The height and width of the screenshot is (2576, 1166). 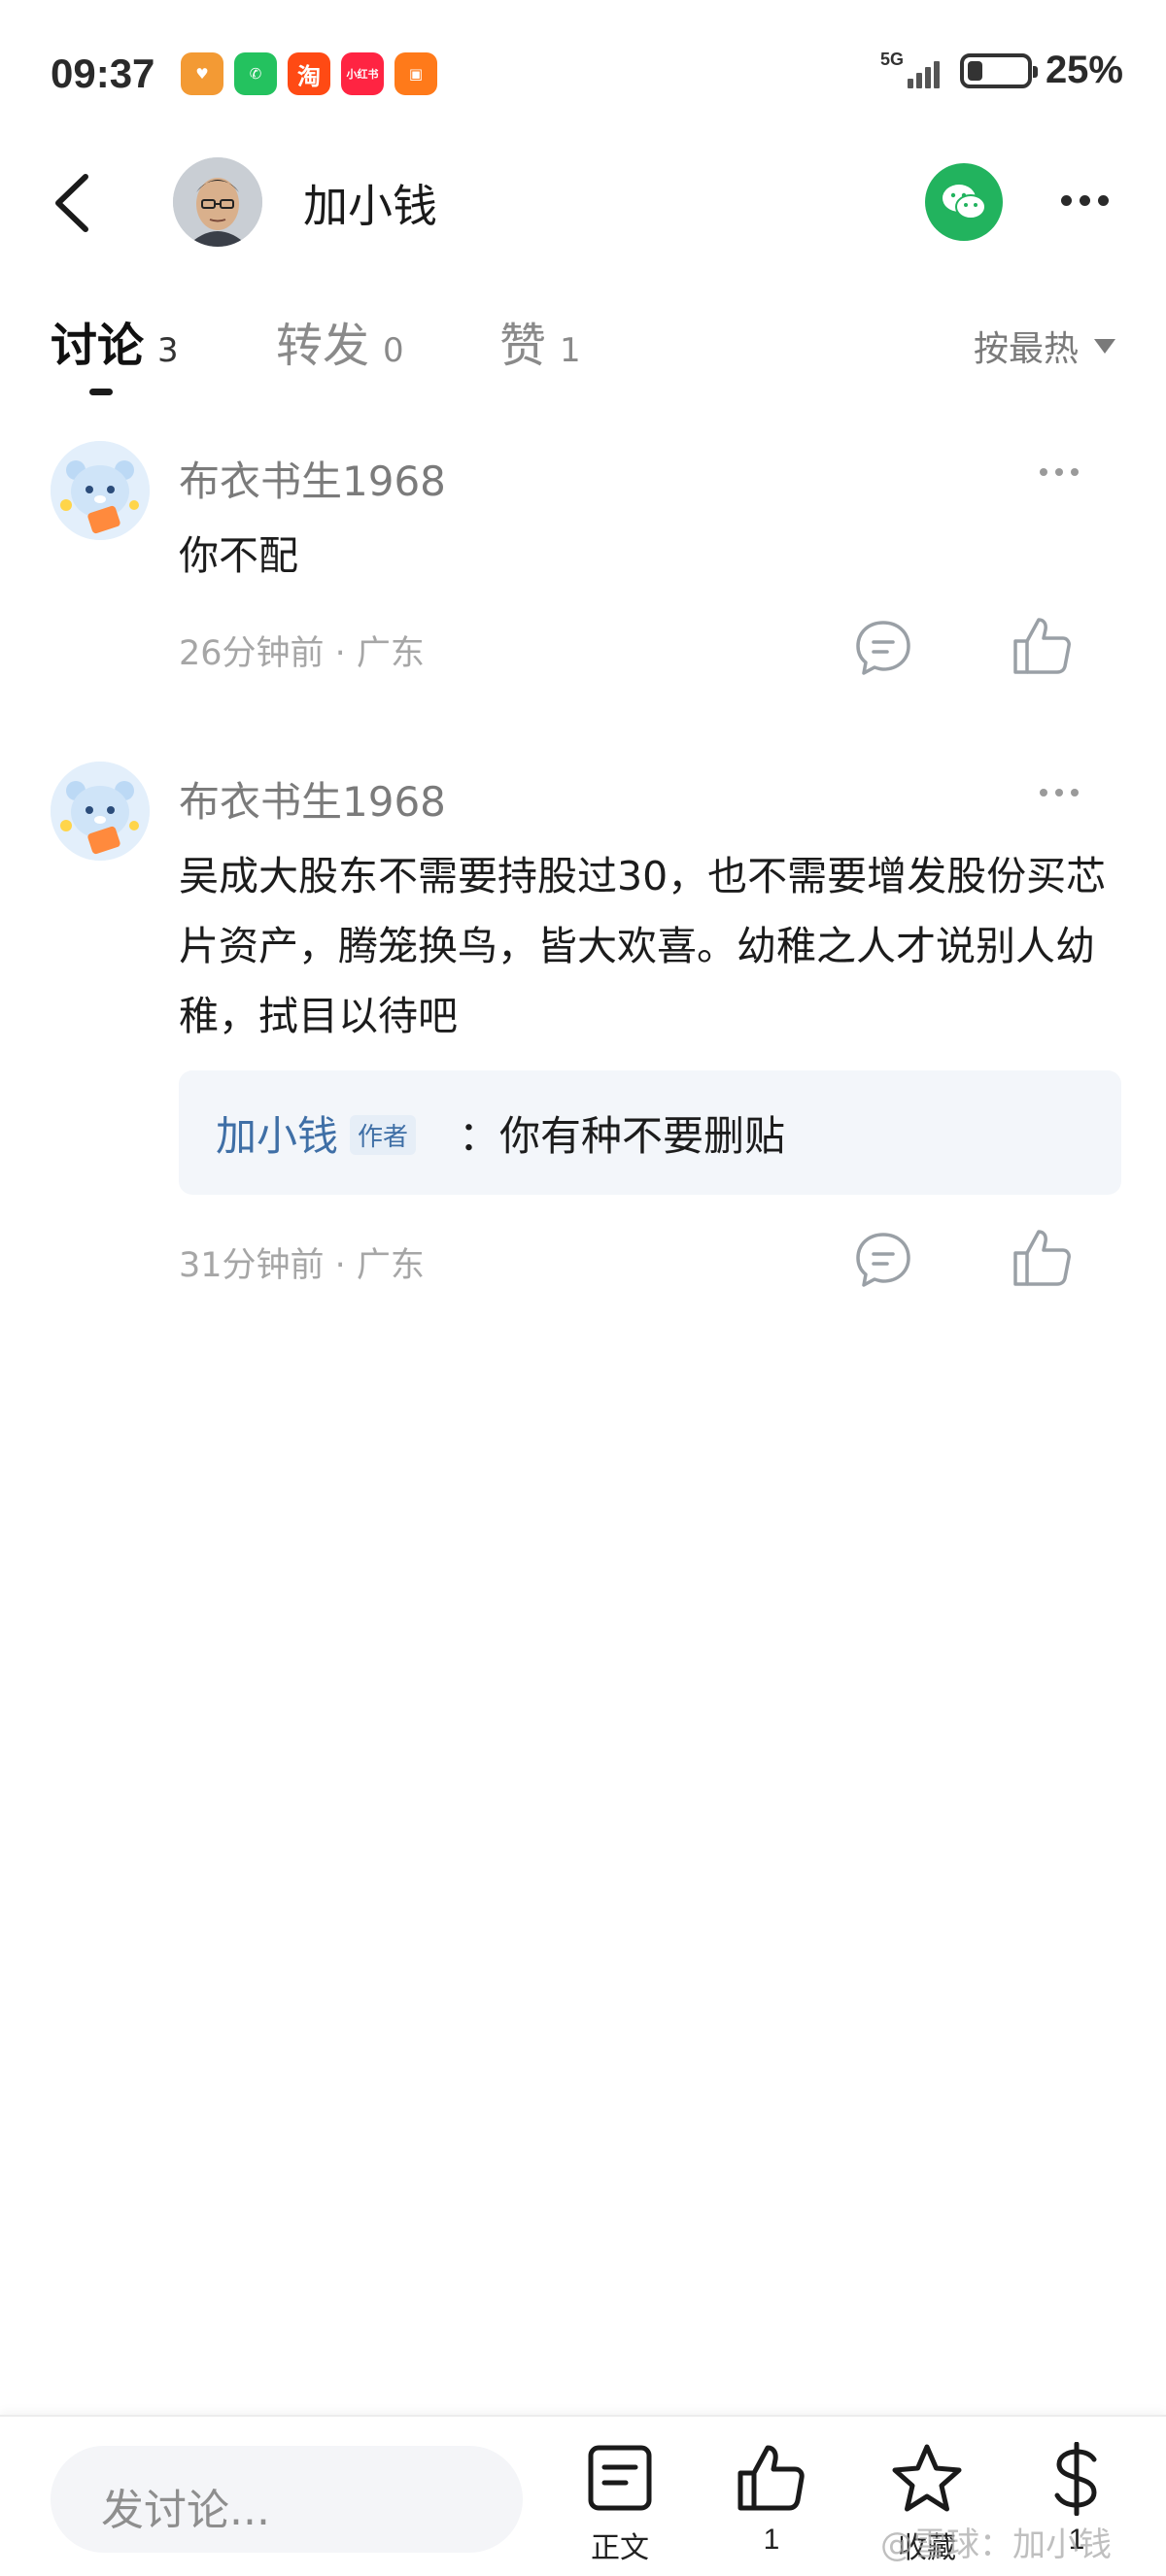 What do you see at coordinates (620, 2478) in the screenshot?
I see `article-icon` at bounding box center [620, 2478].